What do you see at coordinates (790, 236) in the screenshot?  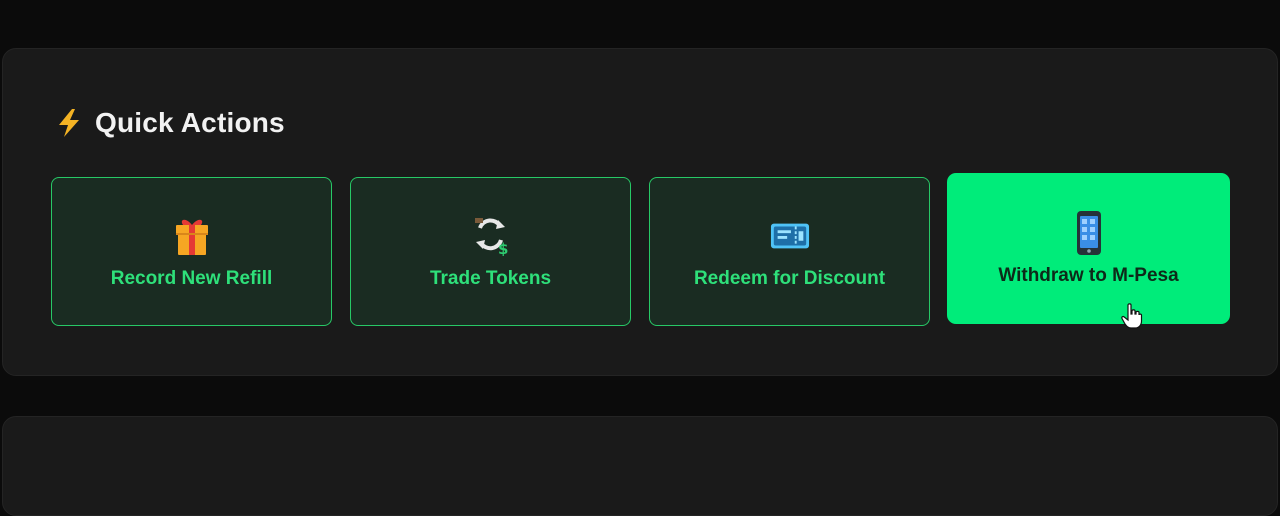 I see `ticket-icon` at bounding box center [790, 236].